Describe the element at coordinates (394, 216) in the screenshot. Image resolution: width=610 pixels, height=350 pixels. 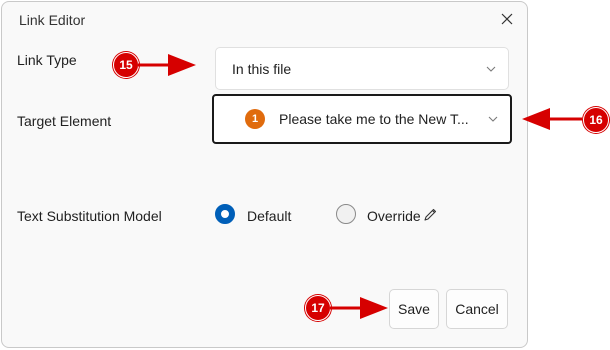
I see `radio-override-label: Override` at that location.